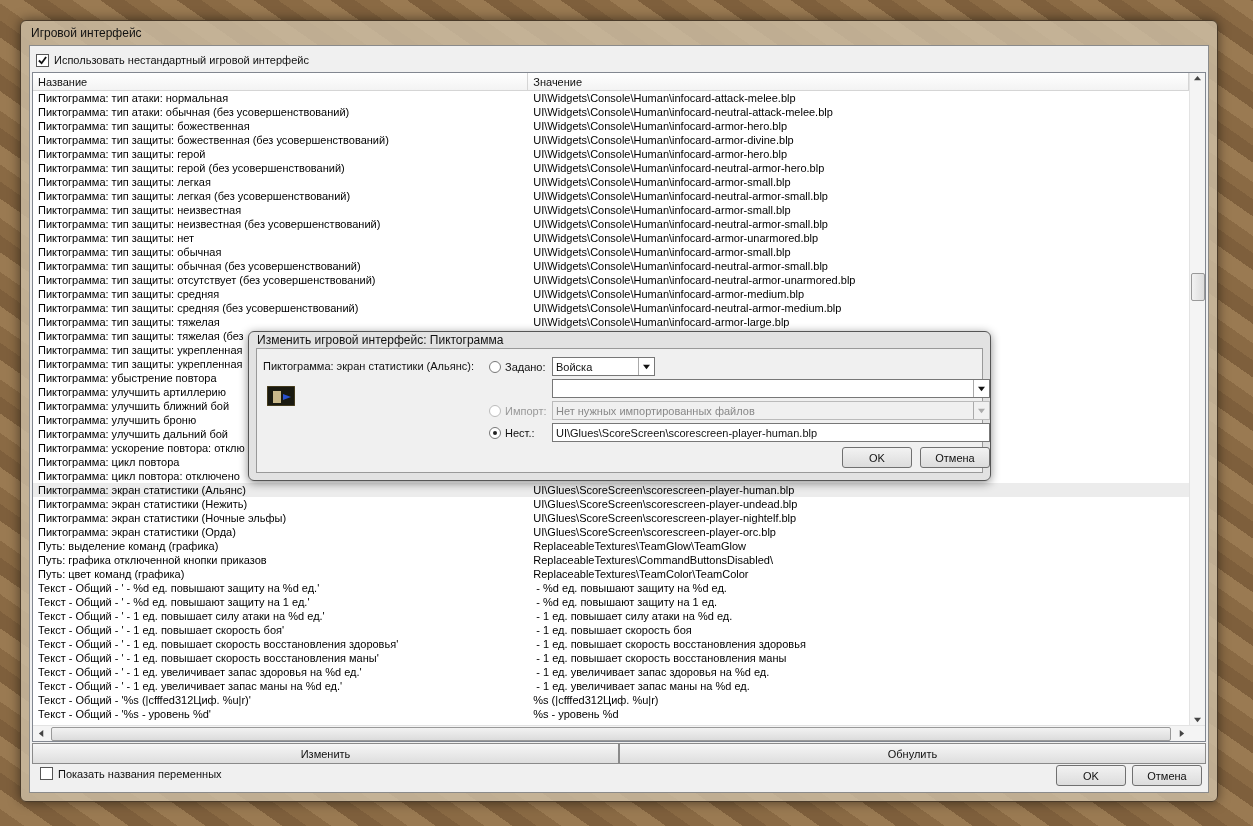 The height and width of the screenshot is (826, 1253). What do you see at coordinates (124, 182) in the screenshot?
I see `name-cell: Пиктограмма: тип защиты: легкая` at bounding box center [124, 182].